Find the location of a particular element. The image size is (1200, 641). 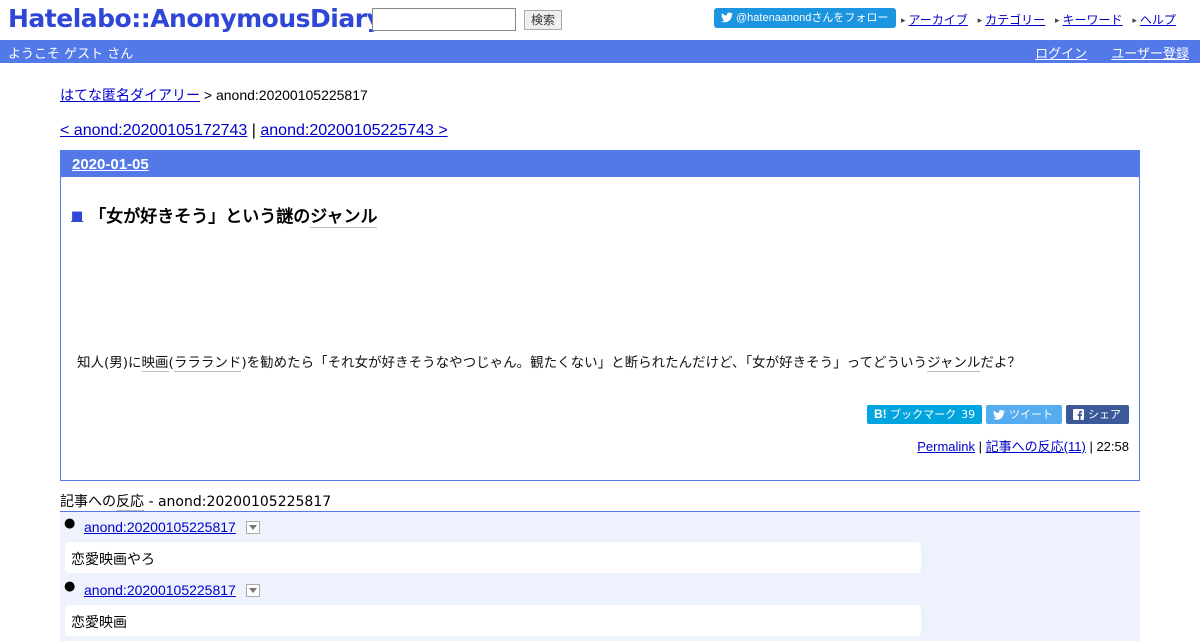

references-title: 記事への反応 - anond:20200105225817 is located at coordinates (195, 501).